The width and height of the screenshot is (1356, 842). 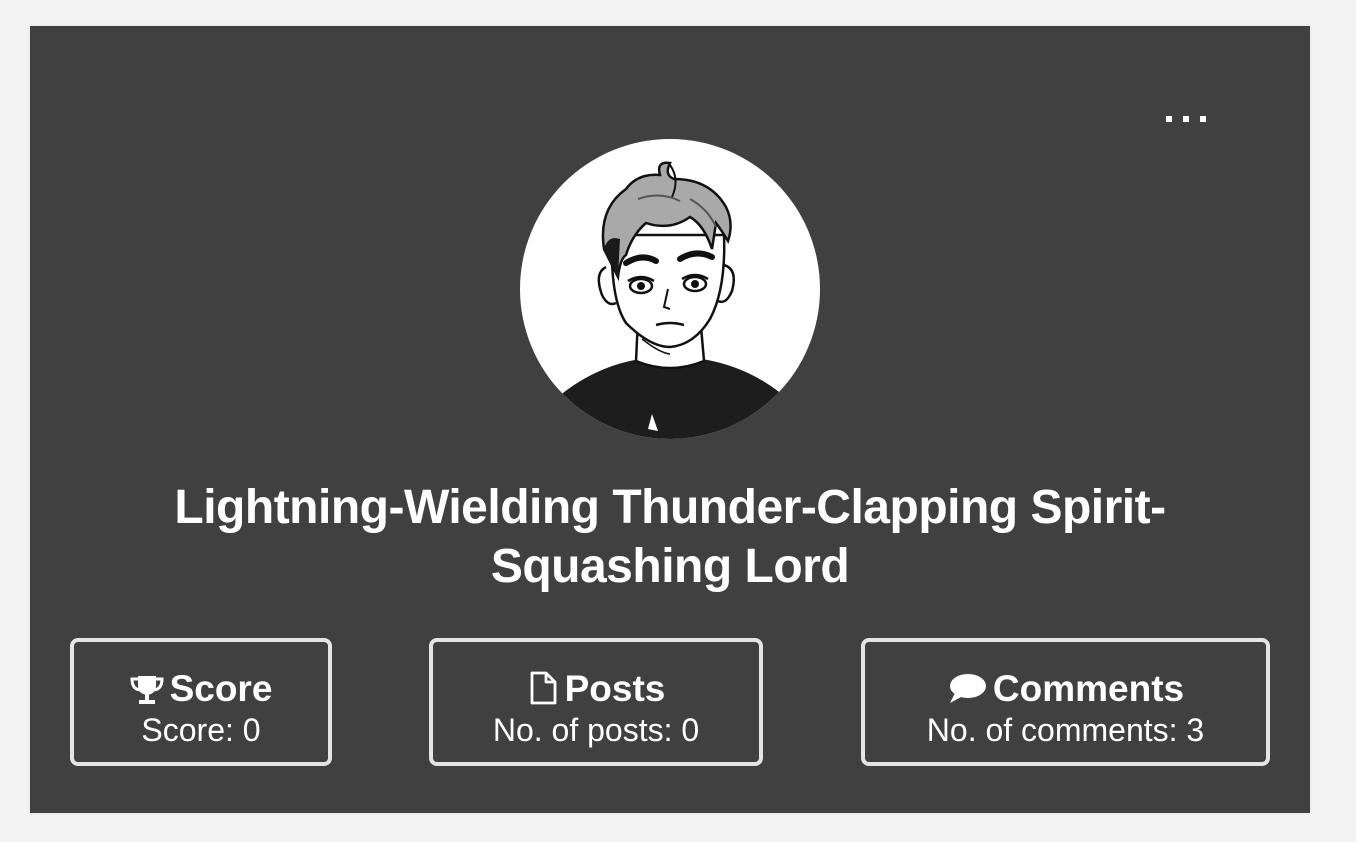 I want to click on score-card: Score Score: 0, so click(x=201, y=702).